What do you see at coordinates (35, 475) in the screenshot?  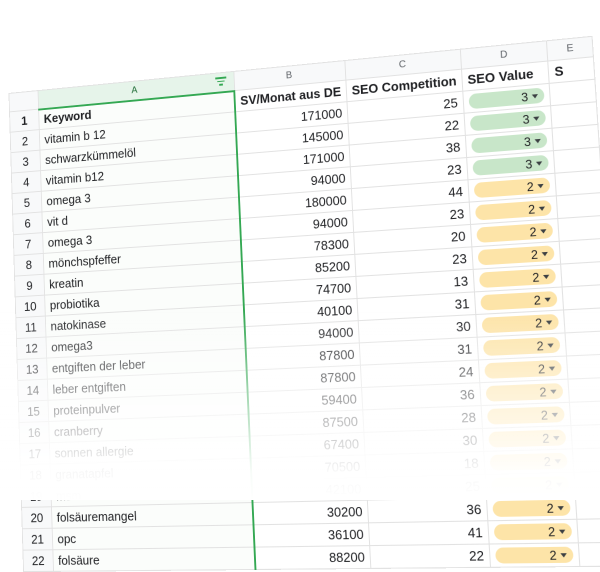 I see `row-number: 18` at bounding box center [35, 475].